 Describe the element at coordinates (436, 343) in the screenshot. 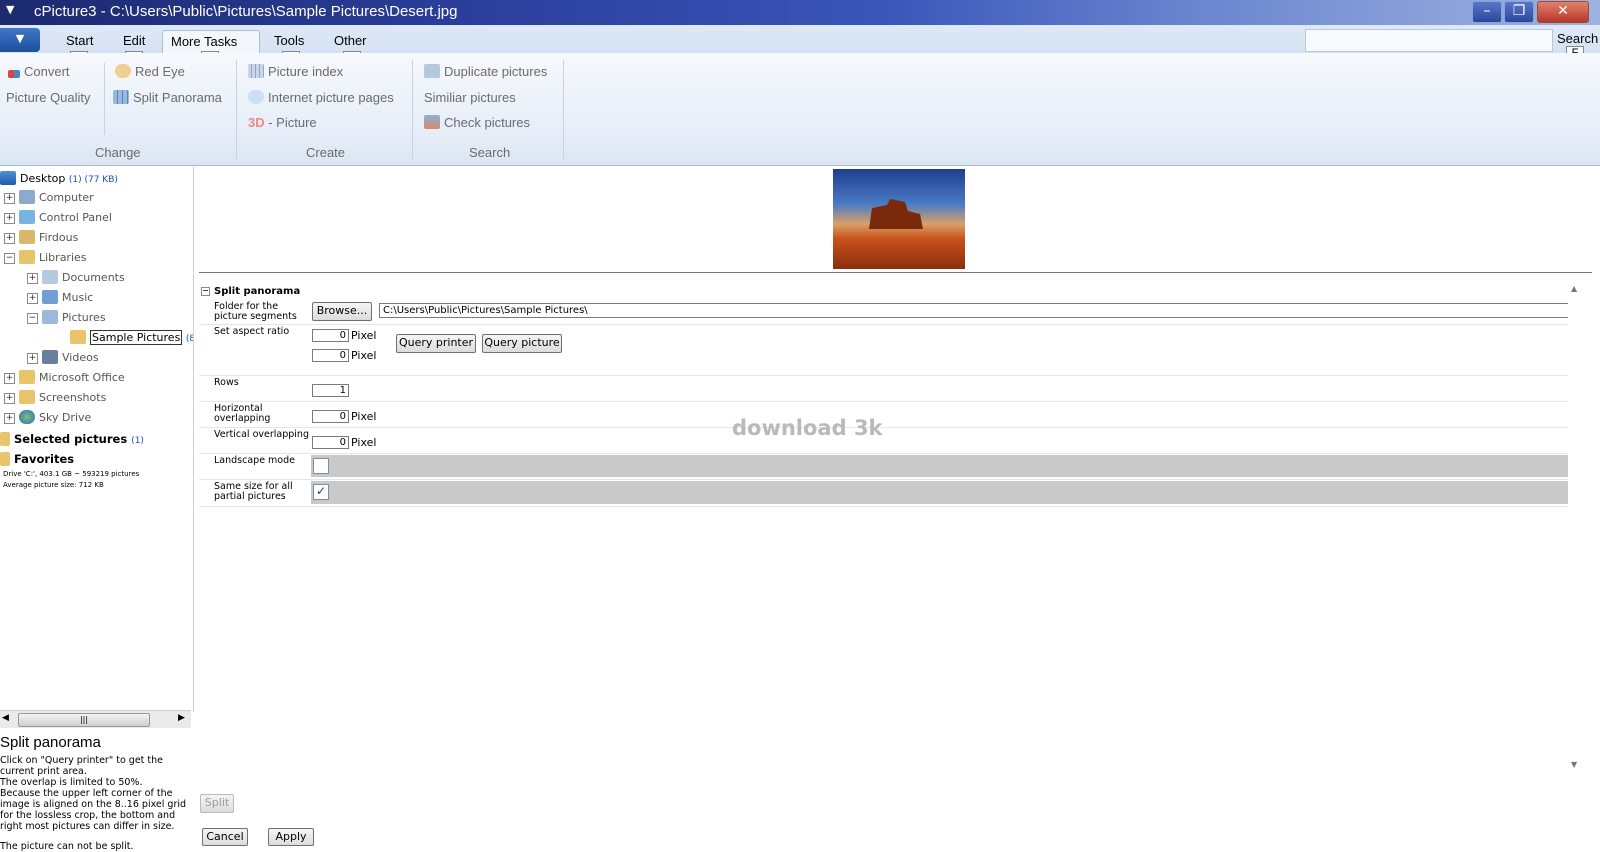

I see `query-printer-button: Query printer` at that location.